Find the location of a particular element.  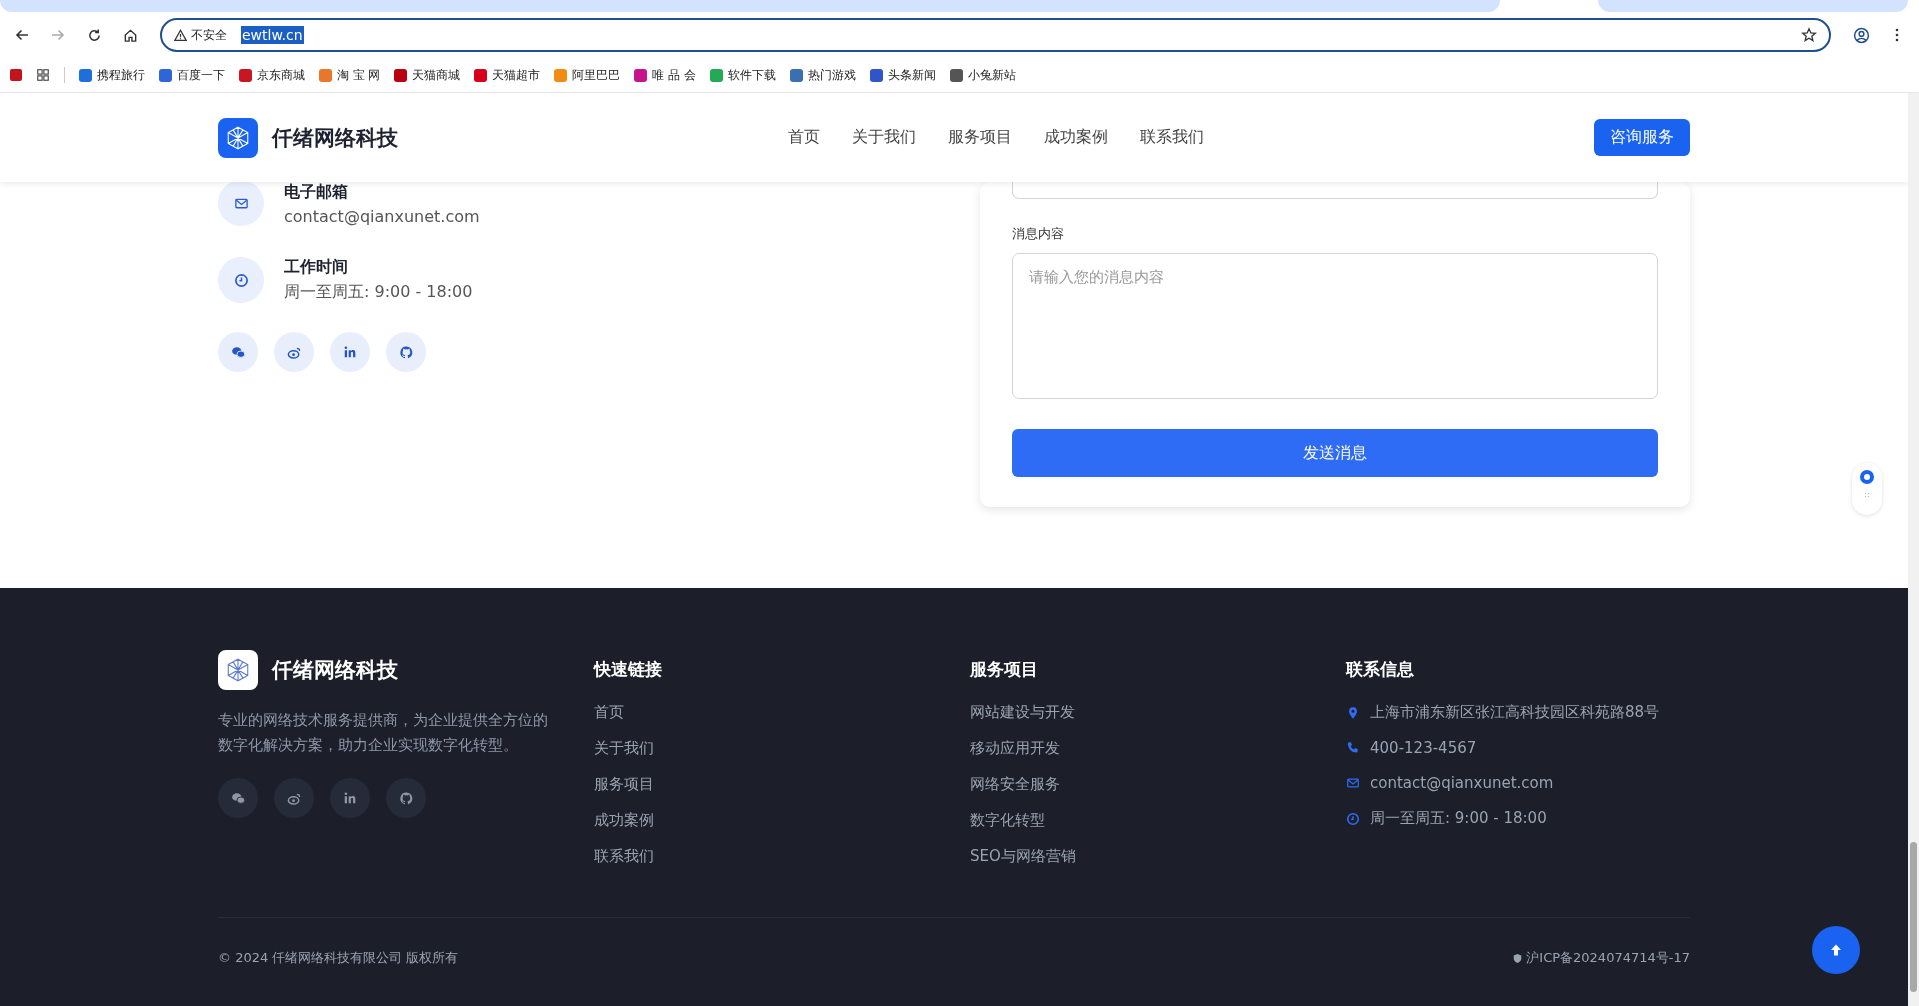

bookmark-link: 小兔新站 is located at coordinates (982, 75).